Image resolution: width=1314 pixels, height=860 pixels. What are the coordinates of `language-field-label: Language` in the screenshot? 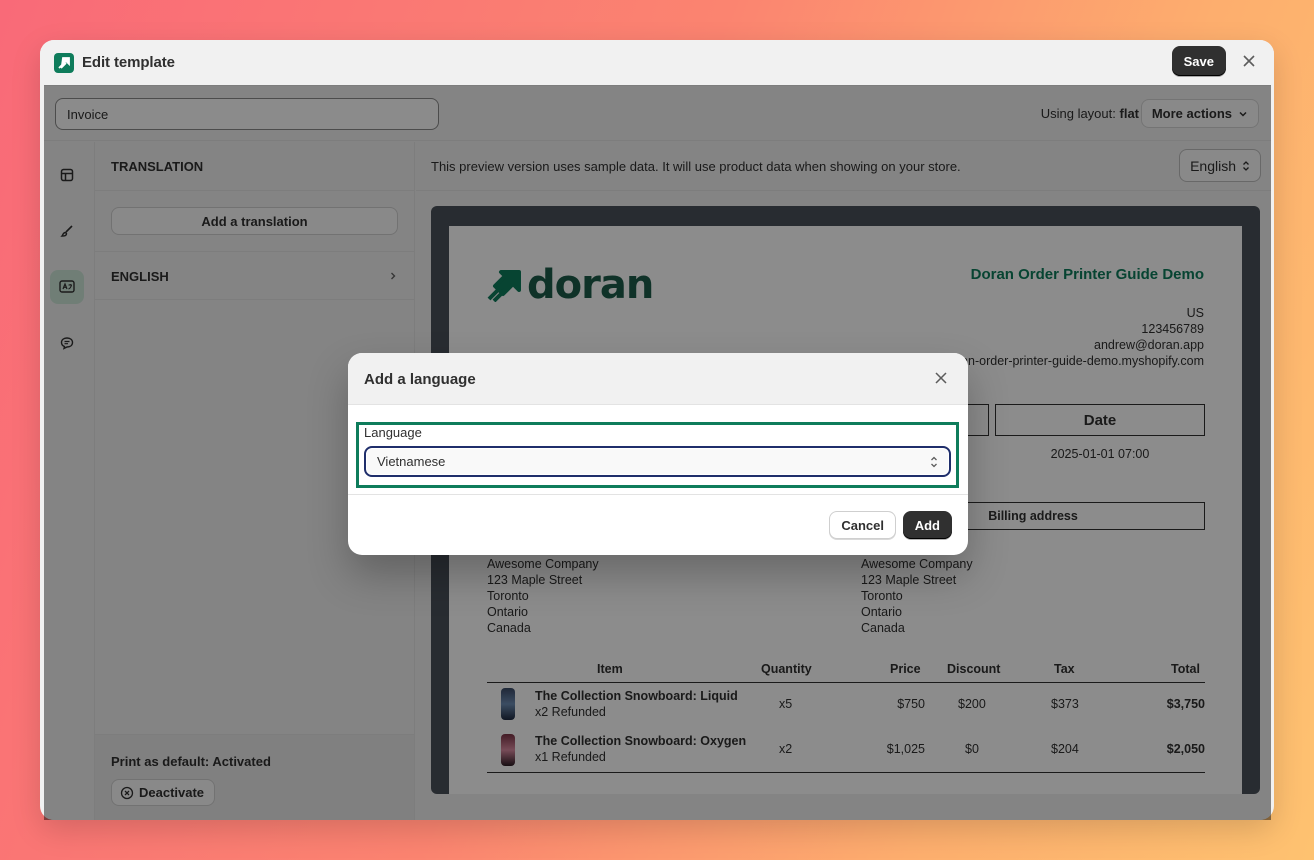 It's located at (393, 432).